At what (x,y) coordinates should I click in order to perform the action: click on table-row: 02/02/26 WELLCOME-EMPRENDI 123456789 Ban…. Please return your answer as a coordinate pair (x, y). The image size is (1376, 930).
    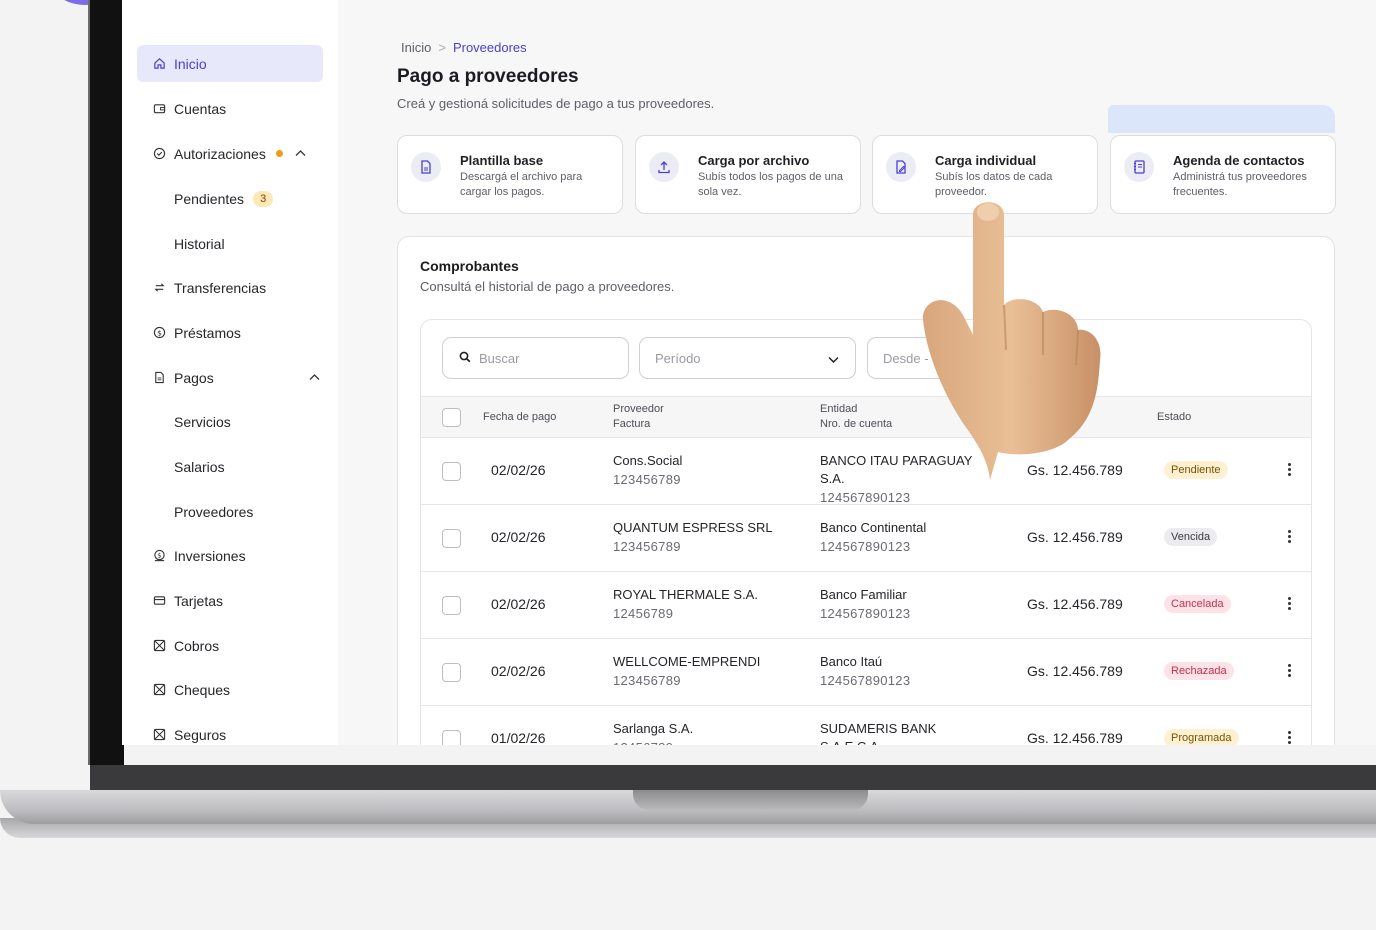
    Looking at the image, I should click on (866, 672).